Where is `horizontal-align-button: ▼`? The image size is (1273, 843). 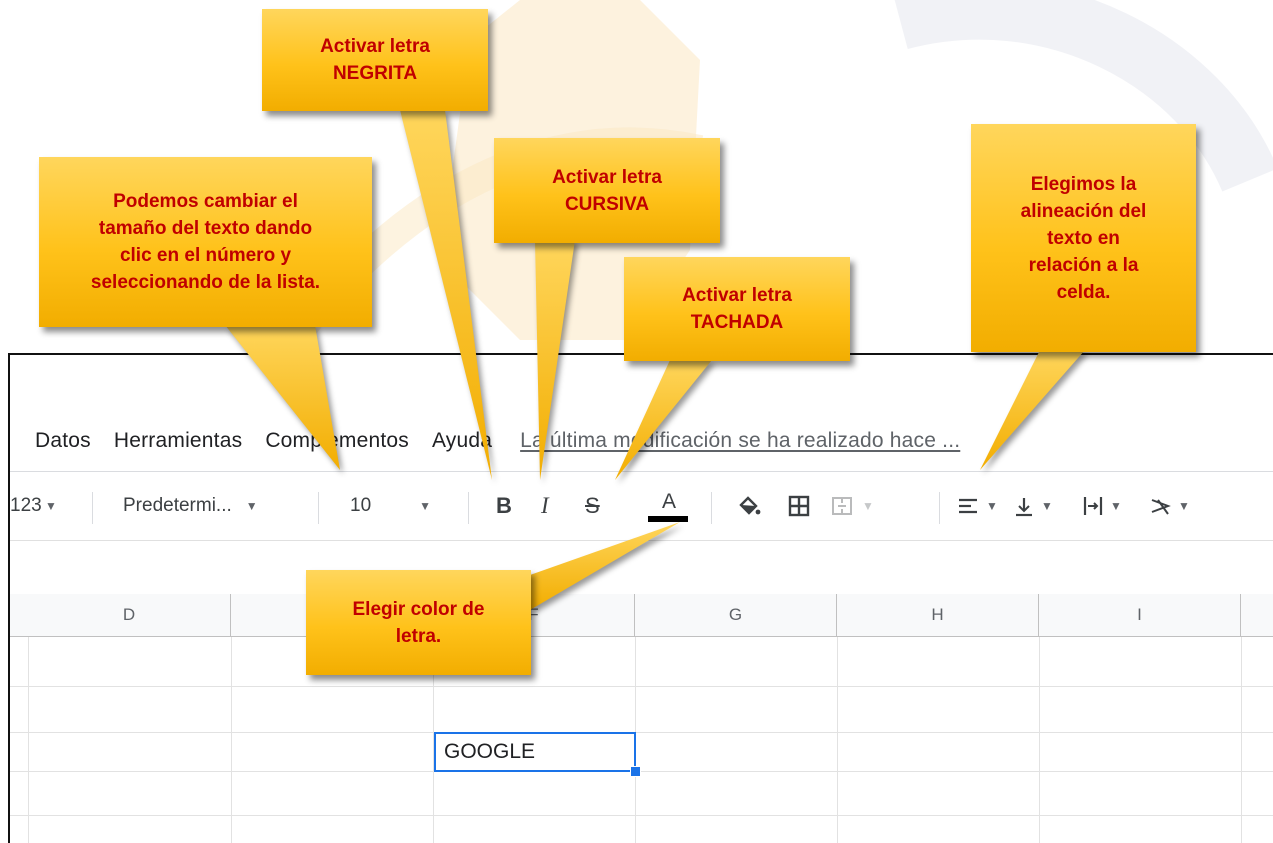
horizontal-align-button: ▼ is located at coordinates (977, 506).